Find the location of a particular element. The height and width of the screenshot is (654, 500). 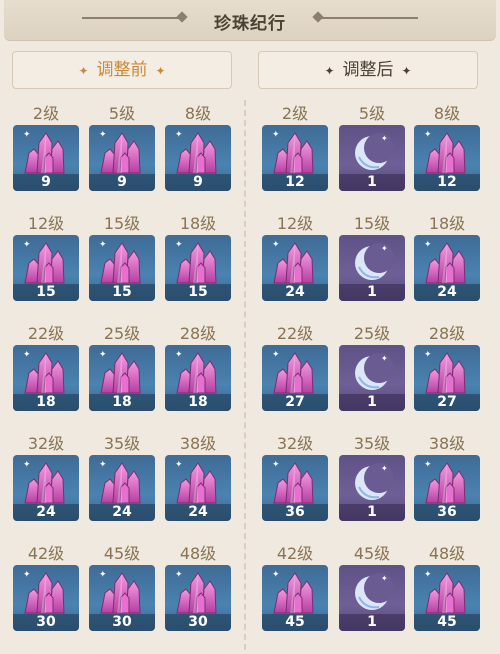

tab-after: ✦ 调整后 ✦ is located at coordinates (368, 70).